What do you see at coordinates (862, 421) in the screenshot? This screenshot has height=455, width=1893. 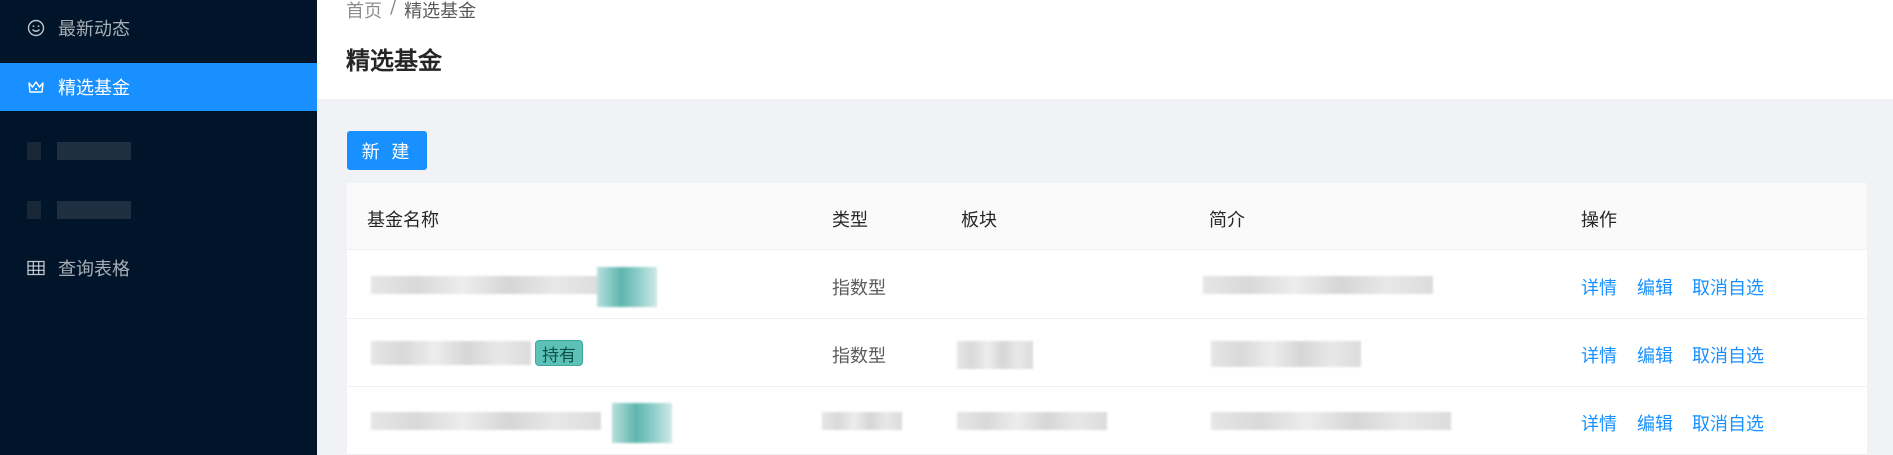 I see `fund-type-redacted` at bounding box center [862, 421].